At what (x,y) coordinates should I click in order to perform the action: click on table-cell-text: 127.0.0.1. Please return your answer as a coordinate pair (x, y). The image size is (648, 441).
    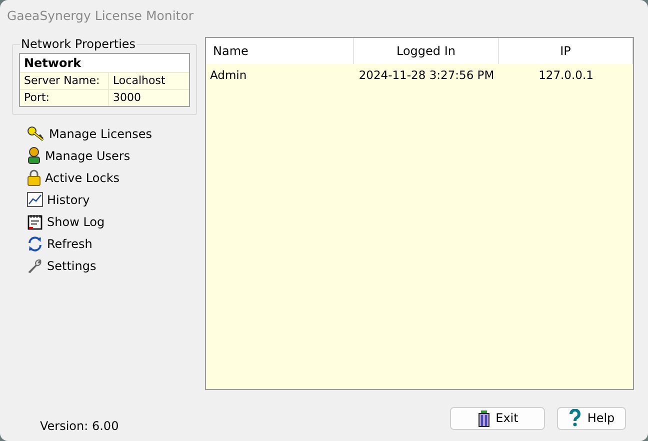
    Looking at the image, I should click on (566, 75).